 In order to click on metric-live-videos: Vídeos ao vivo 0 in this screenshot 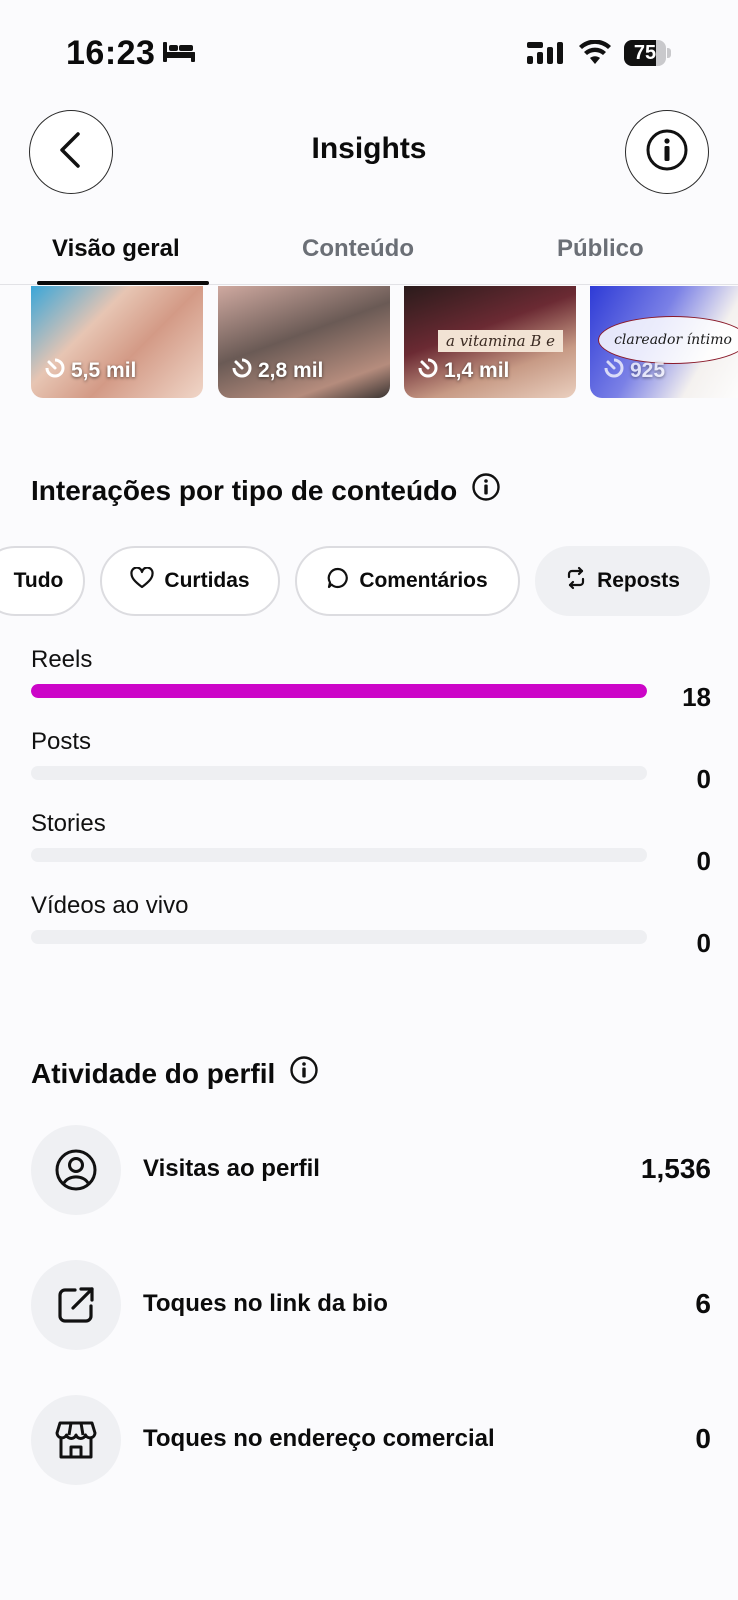, I will do `click(371, 931)`.